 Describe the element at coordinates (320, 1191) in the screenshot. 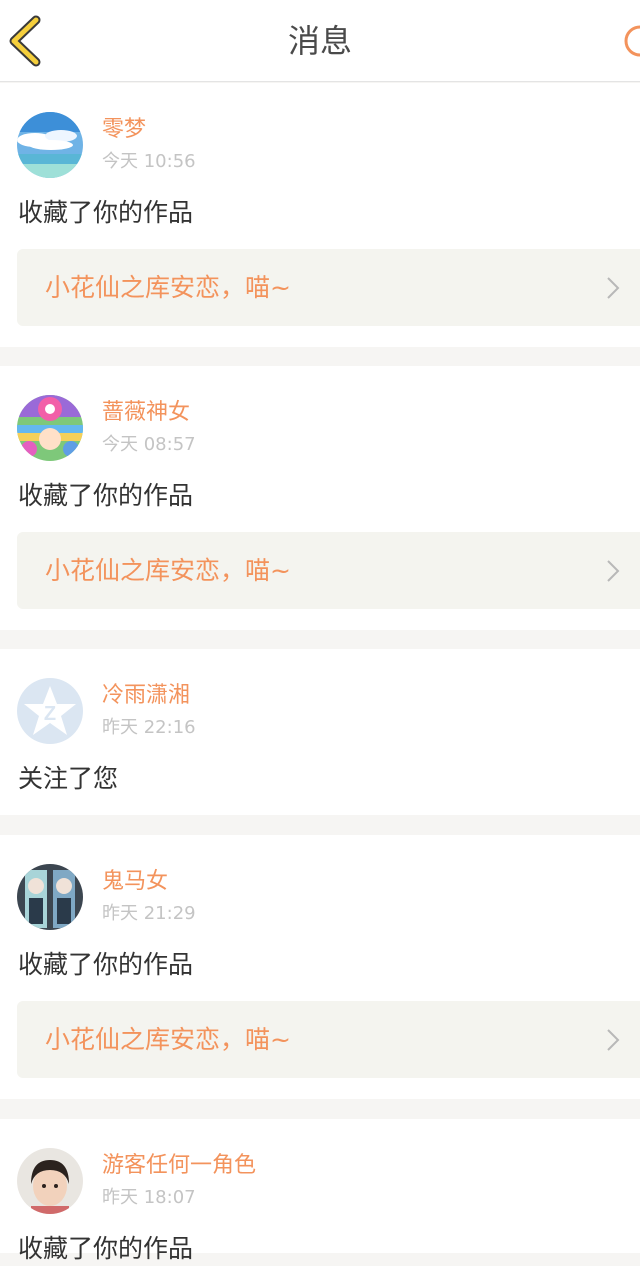

I see `message-card: 游客任何一角色 昨天 18:07 收藏了你的作品` at that location.